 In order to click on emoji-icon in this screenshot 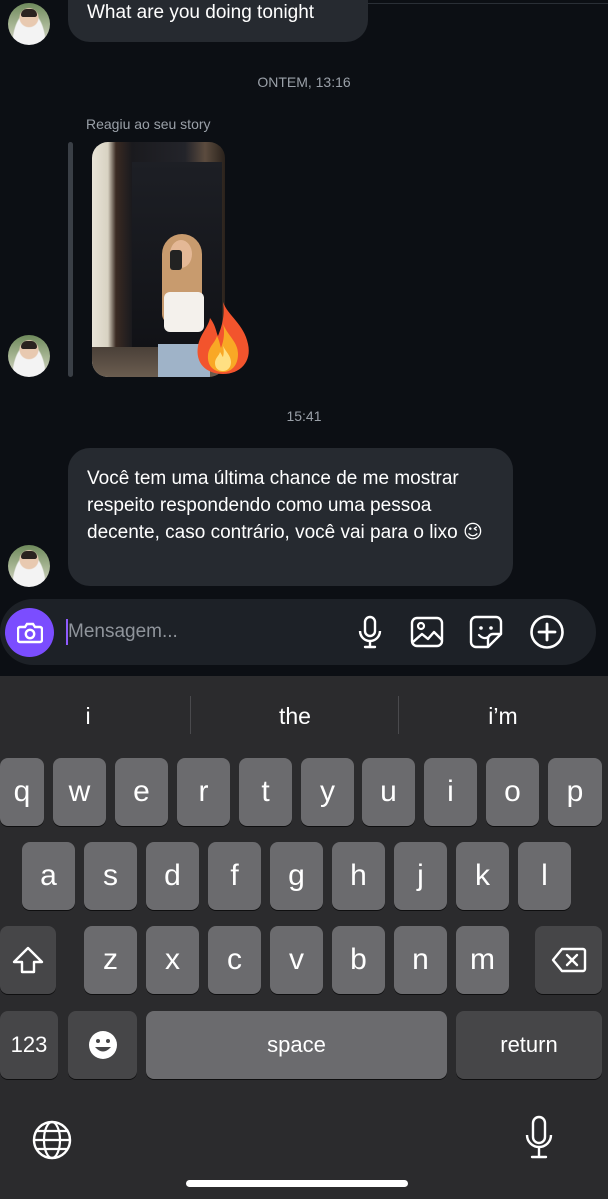, I will do `click(102, 1045)`.